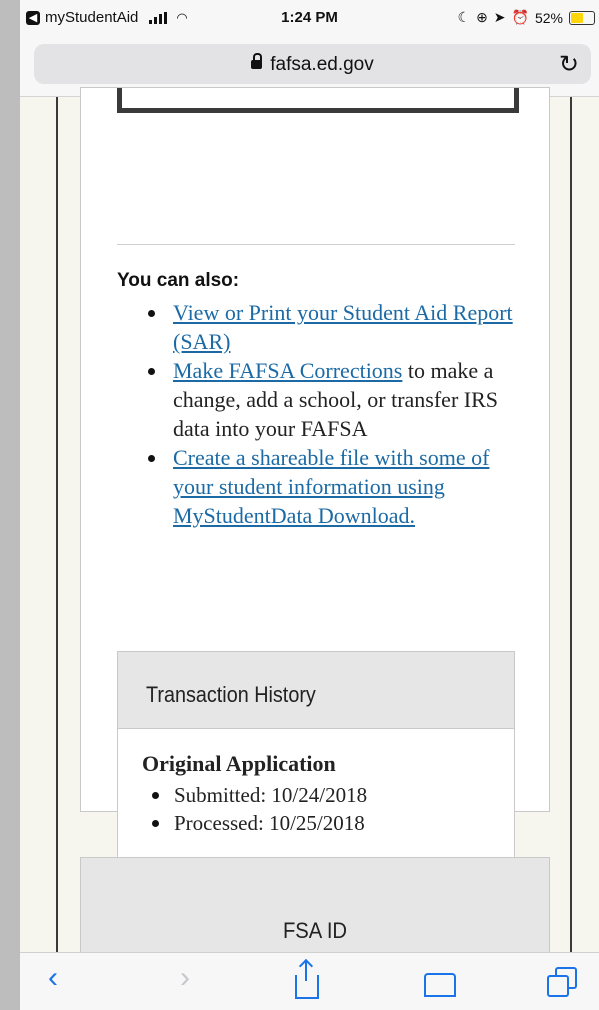  What do you see at coordinates (309, 18) in the screenshot?
I see `status-bar: ◀ myStudentAid ◠ 1:24 PM ☾ ⊕ ➤ ⏰ 52%` at bounding box center [309, 18].